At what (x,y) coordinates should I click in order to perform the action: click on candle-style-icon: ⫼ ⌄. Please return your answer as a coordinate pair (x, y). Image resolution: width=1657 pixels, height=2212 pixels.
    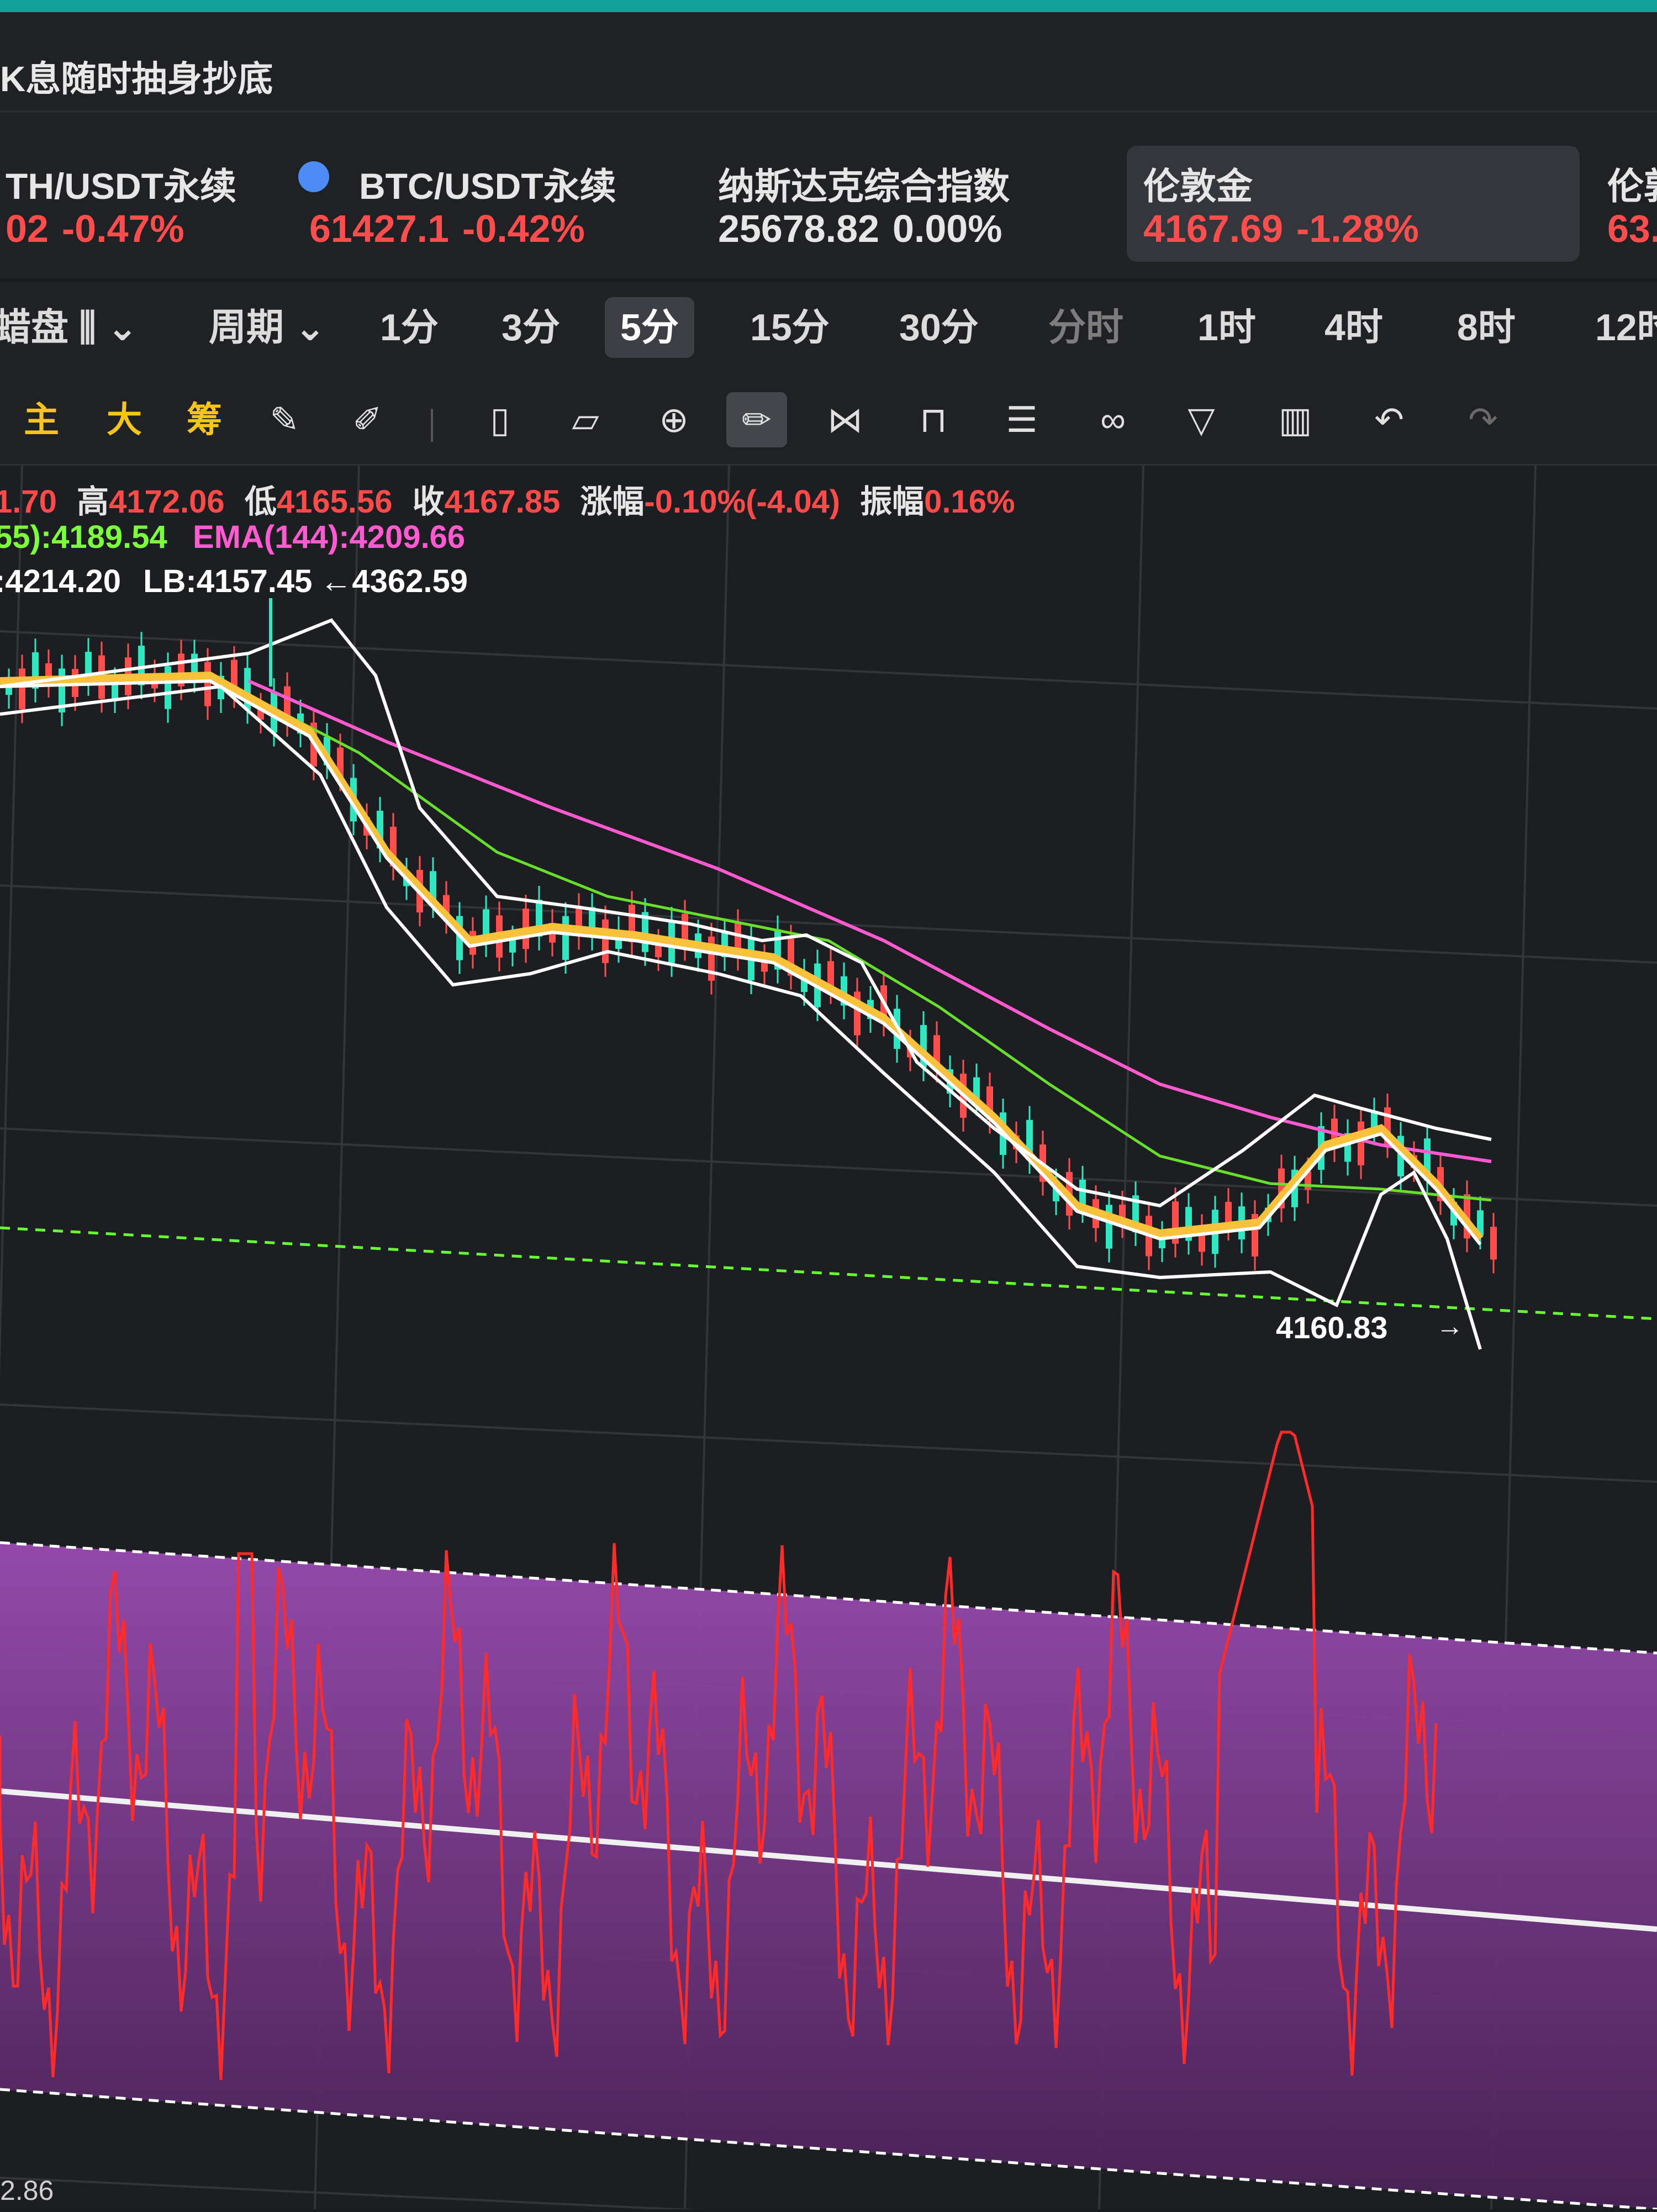
    Looking at the image, I should click on (108, 328).